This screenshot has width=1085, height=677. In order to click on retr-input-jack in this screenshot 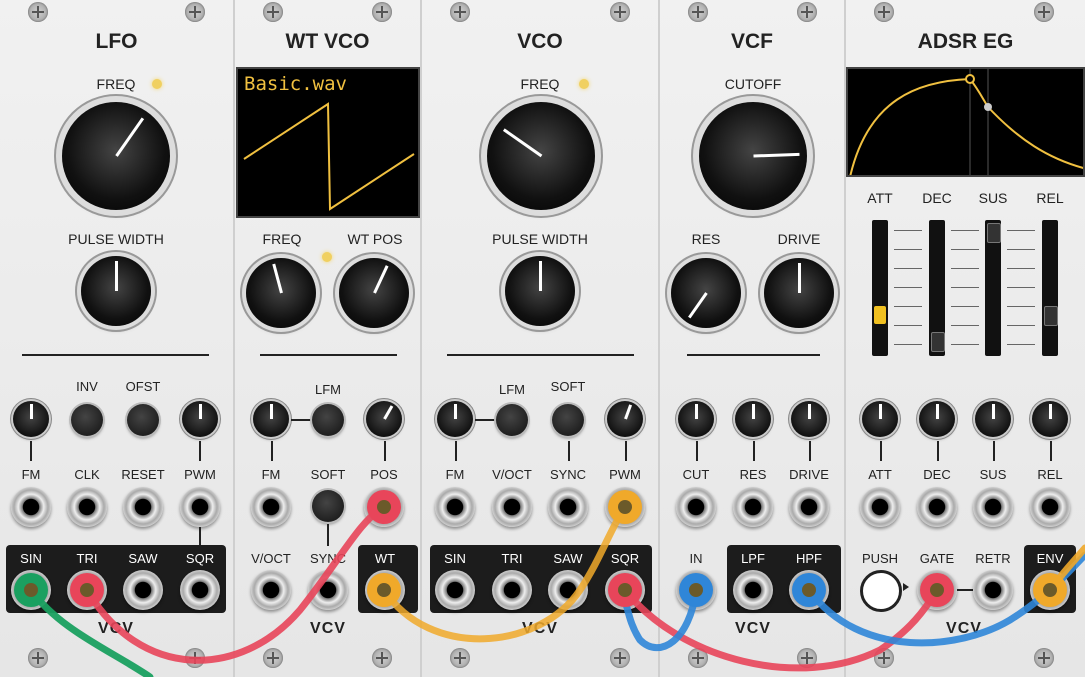, I will do `click(993, 590)`.